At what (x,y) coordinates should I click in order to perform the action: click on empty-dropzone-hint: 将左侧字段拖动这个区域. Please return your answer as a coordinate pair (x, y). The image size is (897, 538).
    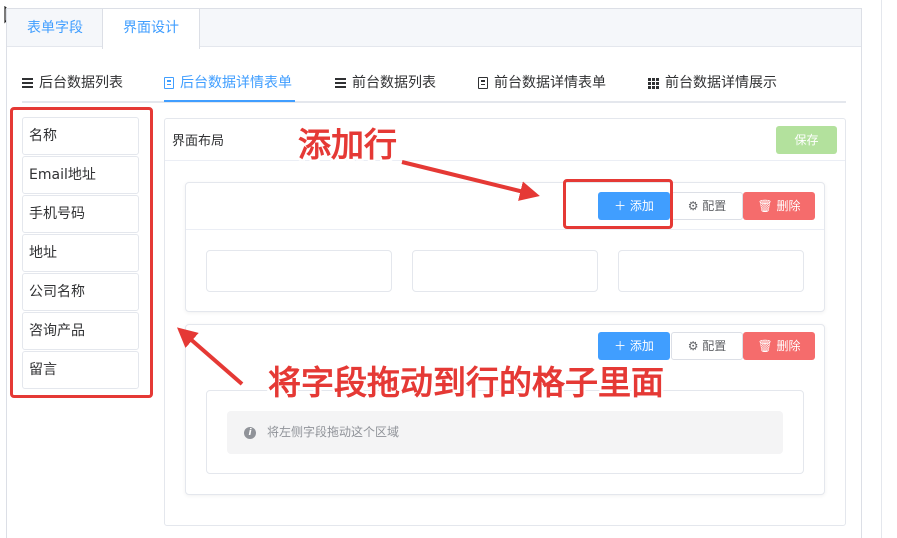
    Looking at the image, I should click on (505, 432).